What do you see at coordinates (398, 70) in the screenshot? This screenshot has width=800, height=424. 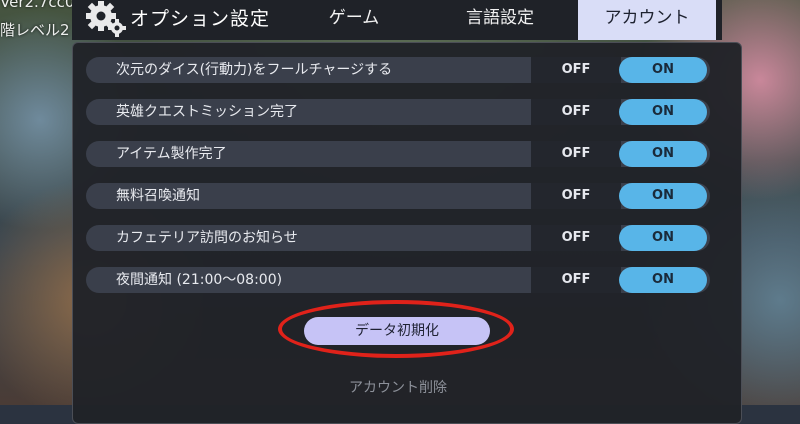 I see `setting-row-dice-charge: 次元のダイス(行動力)をフールチャージする OFF ON` at bounding box center [398, 70].